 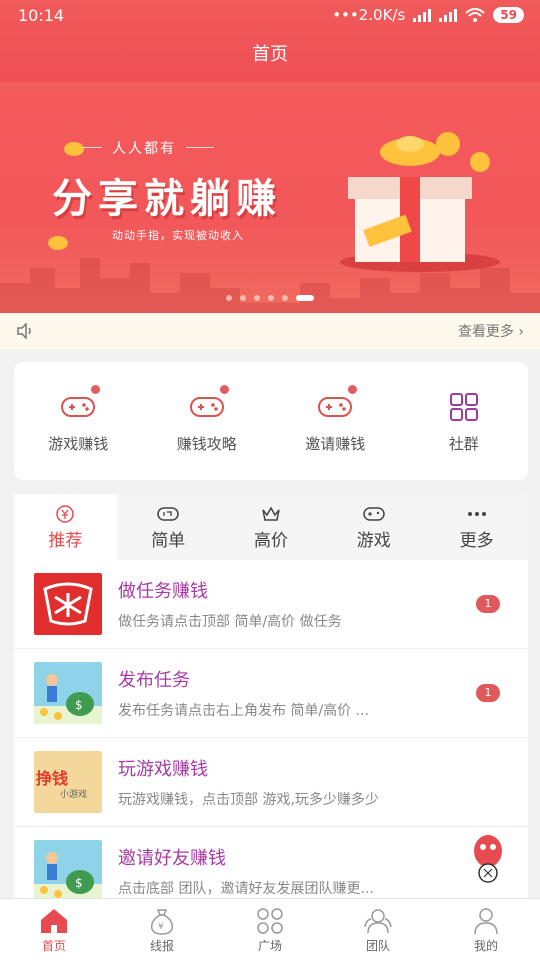 I want to click on network-speed: •••2.0K/s, so click(x=369, y=15).